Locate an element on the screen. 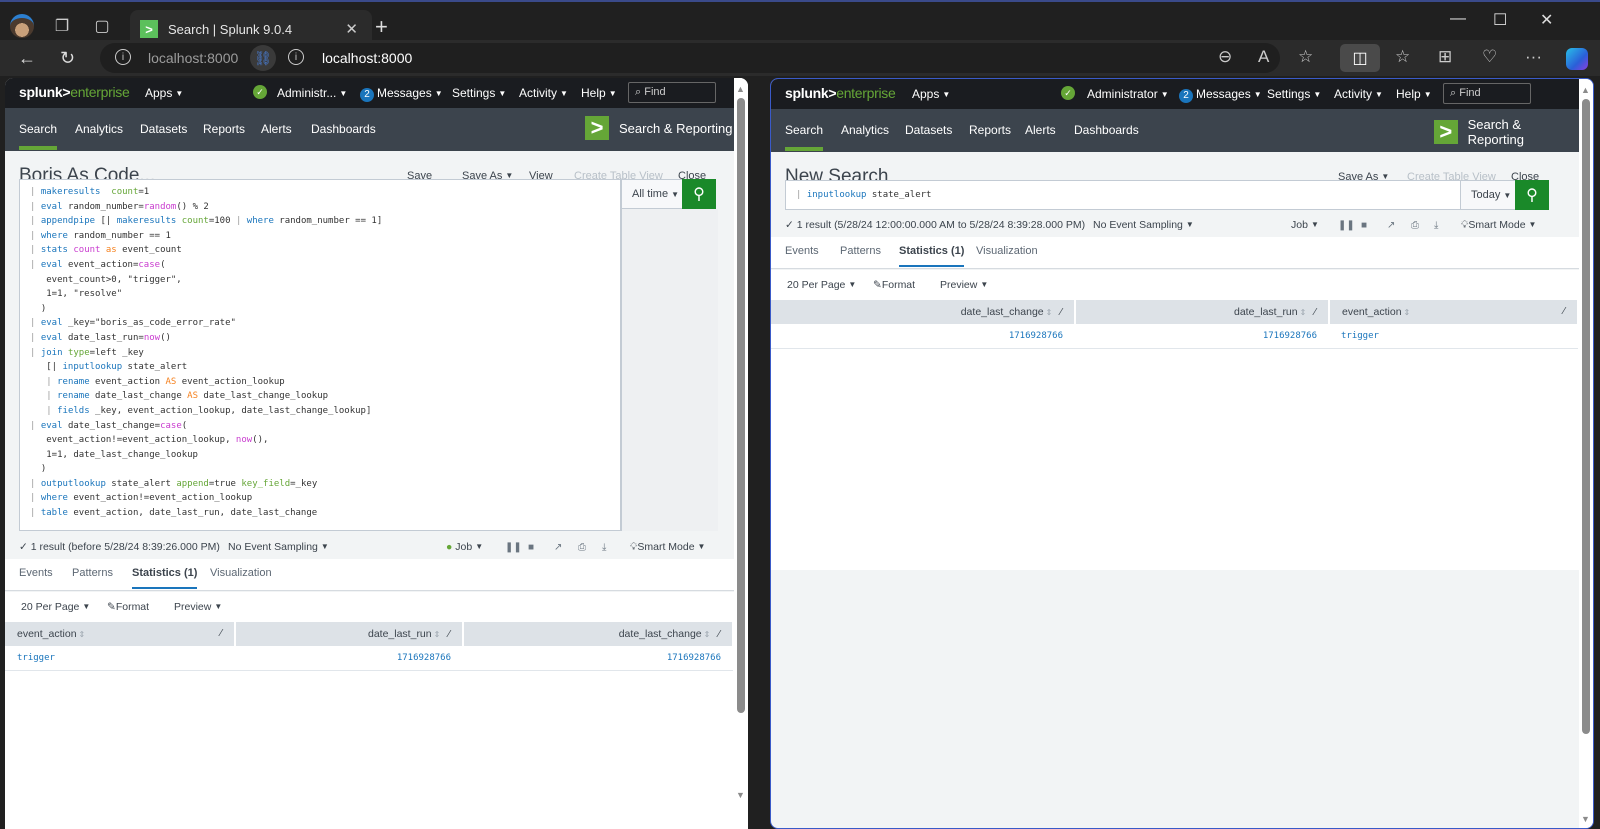  collections-icon: ⊞ is located at coordinates (1445, 57).